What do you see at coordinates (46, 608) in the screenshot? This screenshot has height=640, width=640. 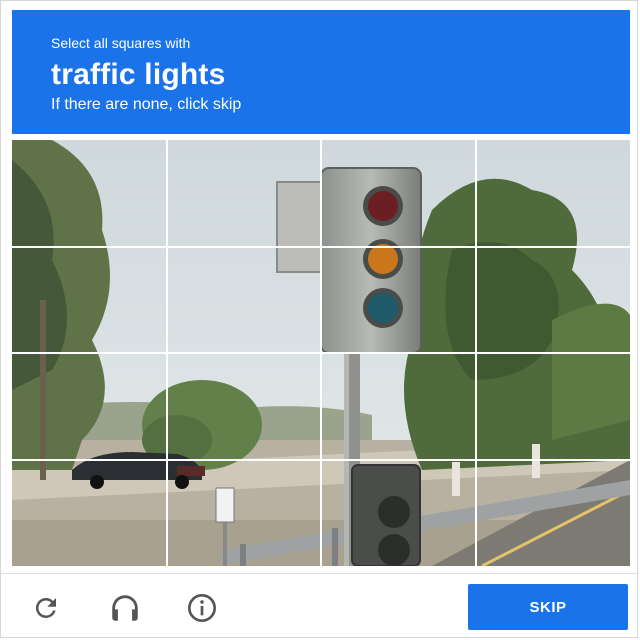 I see `reload-icon` at bounding box center [46, 608].